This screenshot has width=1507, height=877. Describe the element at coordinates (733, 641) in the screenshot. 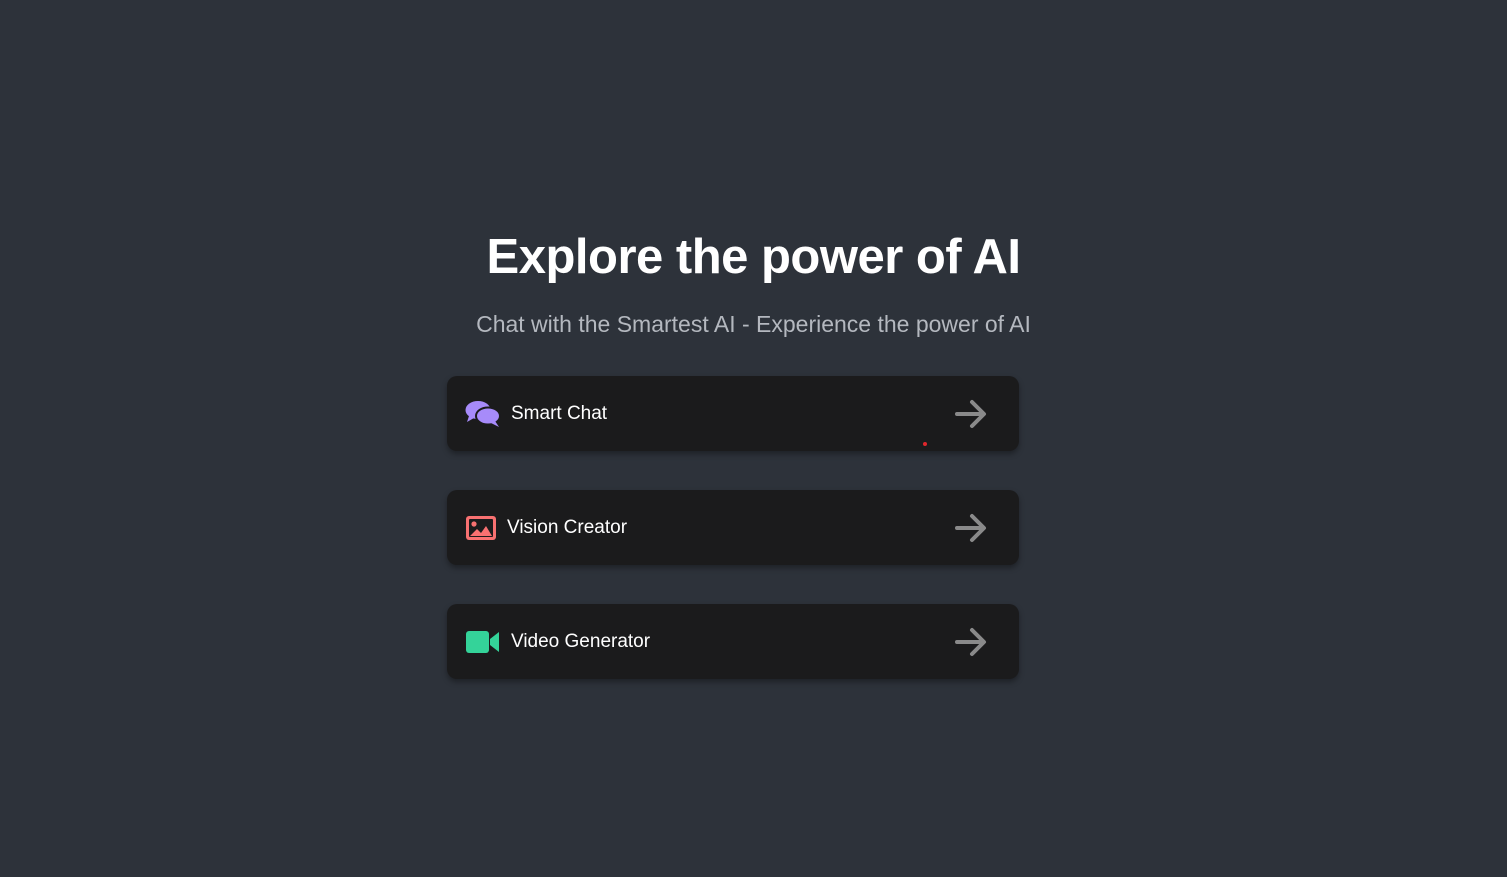

I see `video-generator-card: Video Generator` at that location.